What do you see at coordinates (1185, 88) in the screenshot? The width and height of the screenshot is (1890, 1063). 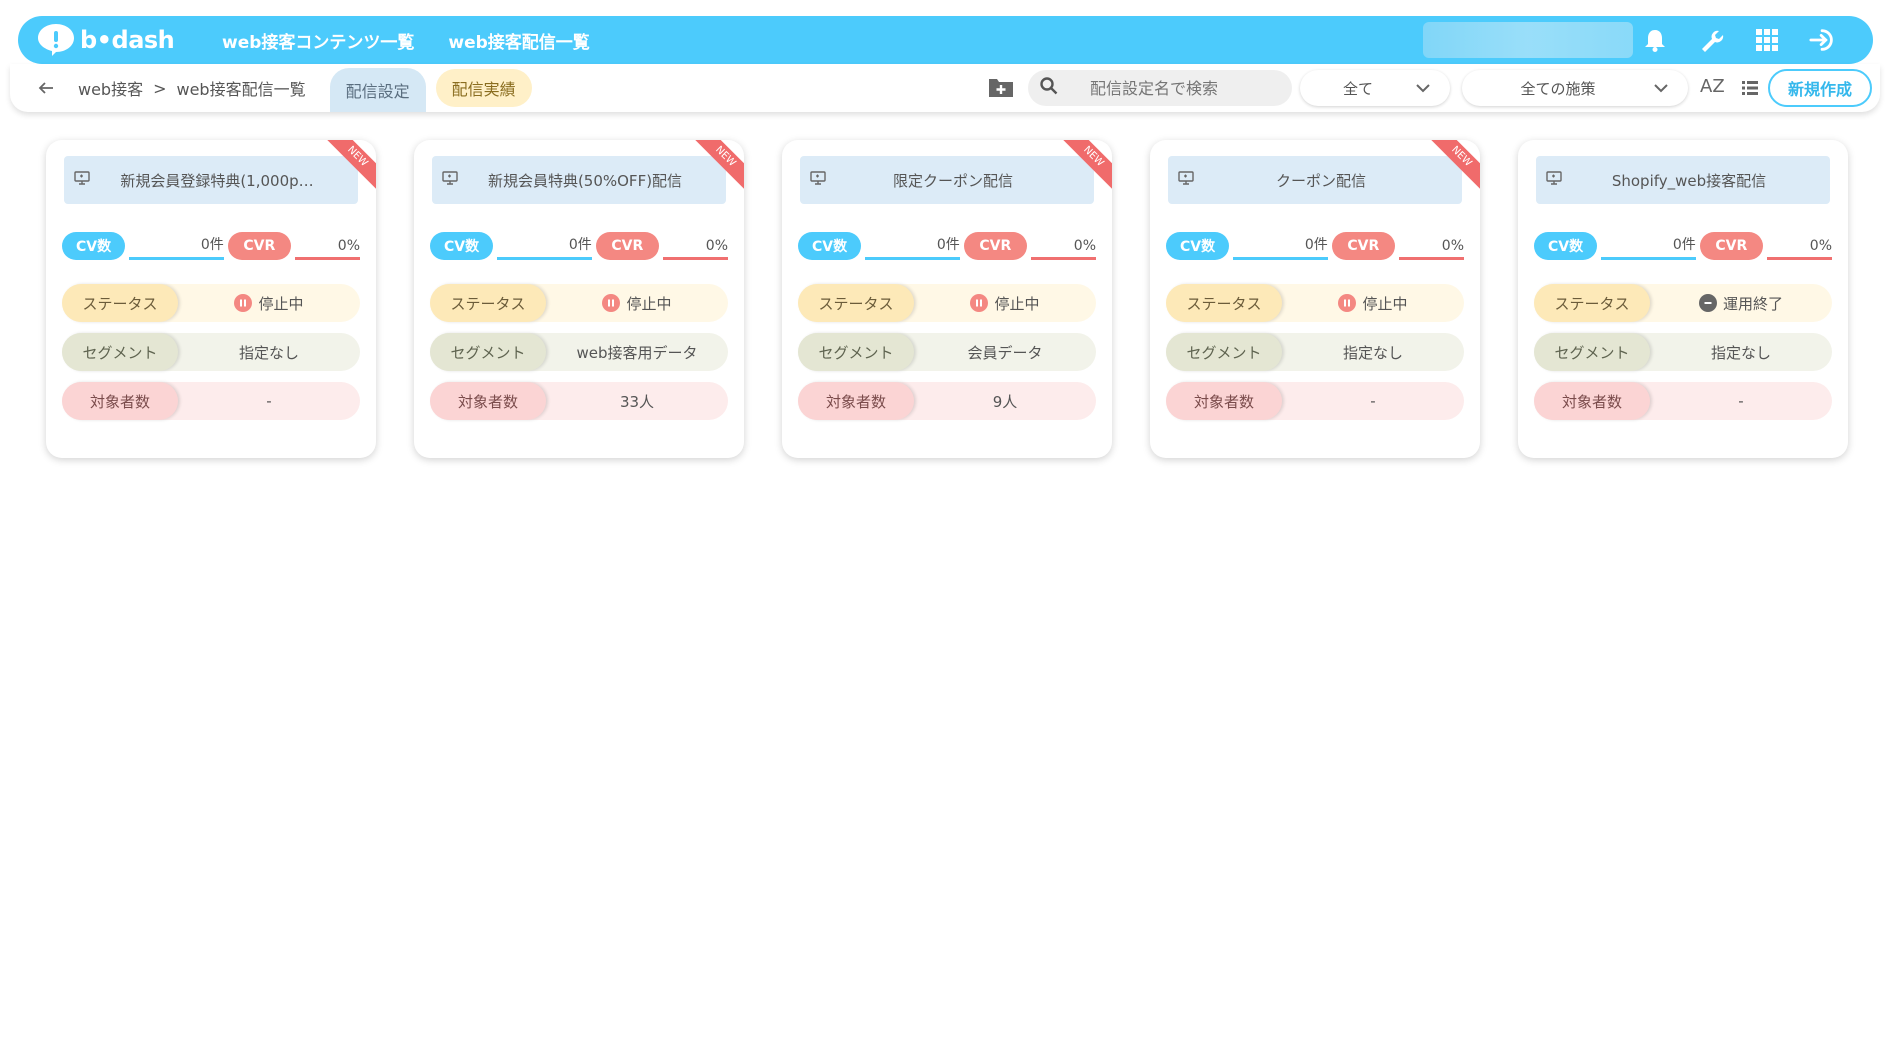 I see `search-input` at bounding box center [1185, 88].